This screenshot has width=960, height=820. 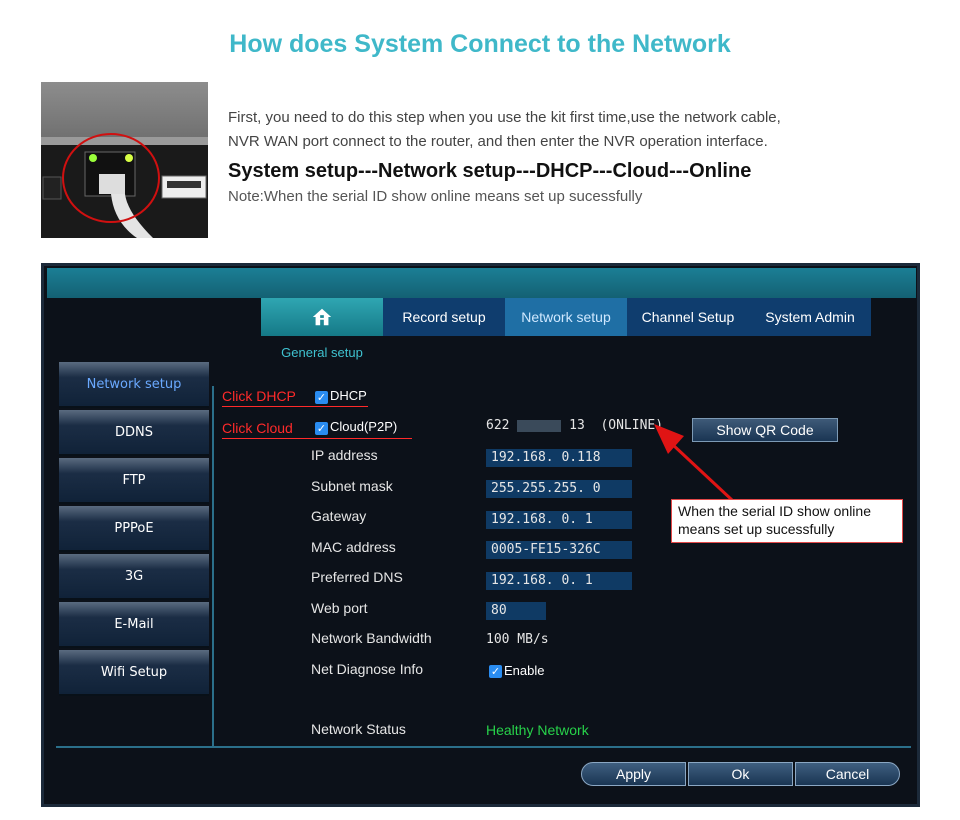 I want to click on ip-address-label: IP address, so click(x=344, y=455).